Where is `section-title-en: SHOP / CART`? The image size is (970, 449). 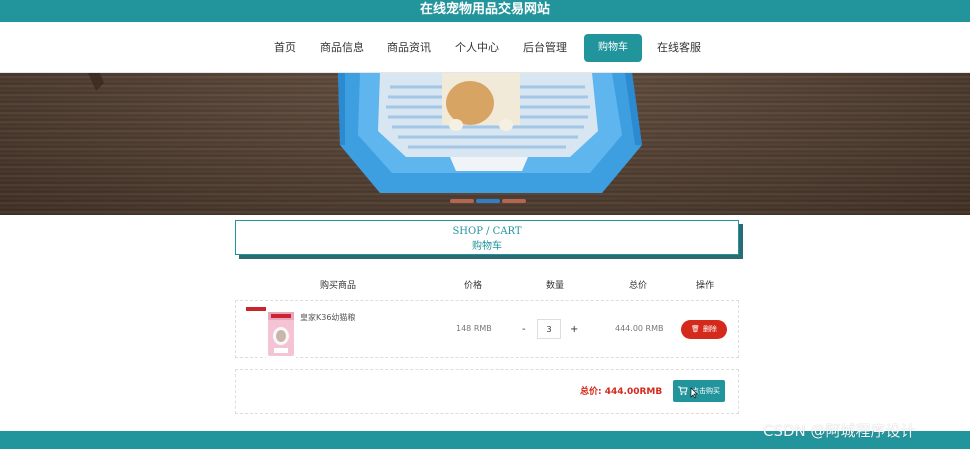
section-title-en: SHOP / CART is located at coordinates (487, 231).